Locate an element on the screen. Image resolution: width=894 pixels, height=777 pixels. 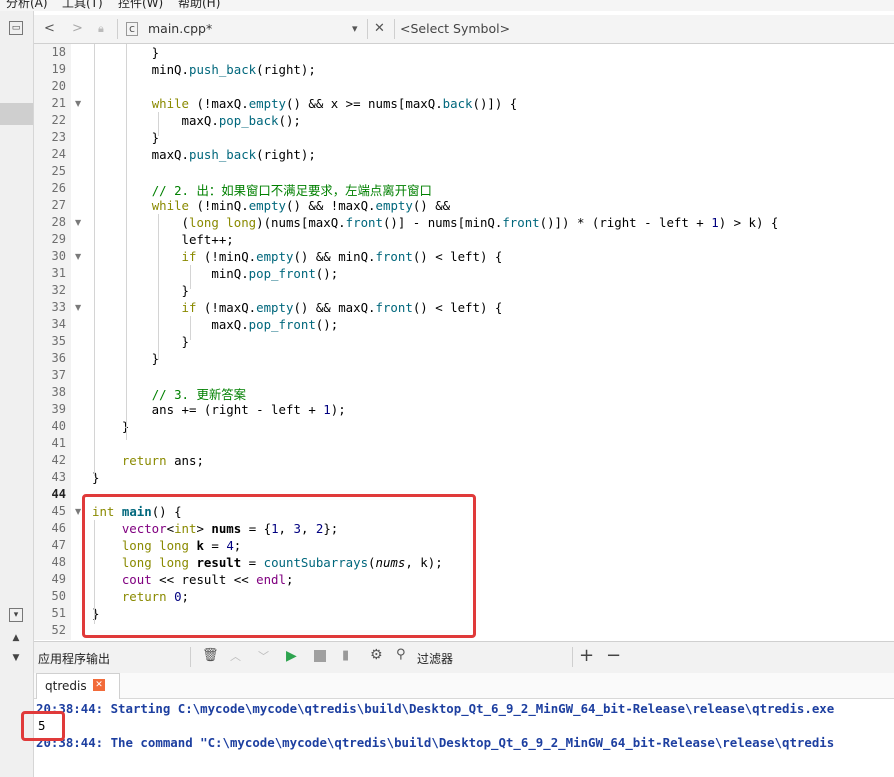
run-icon: ▶ is located at coordinates (291, 656).